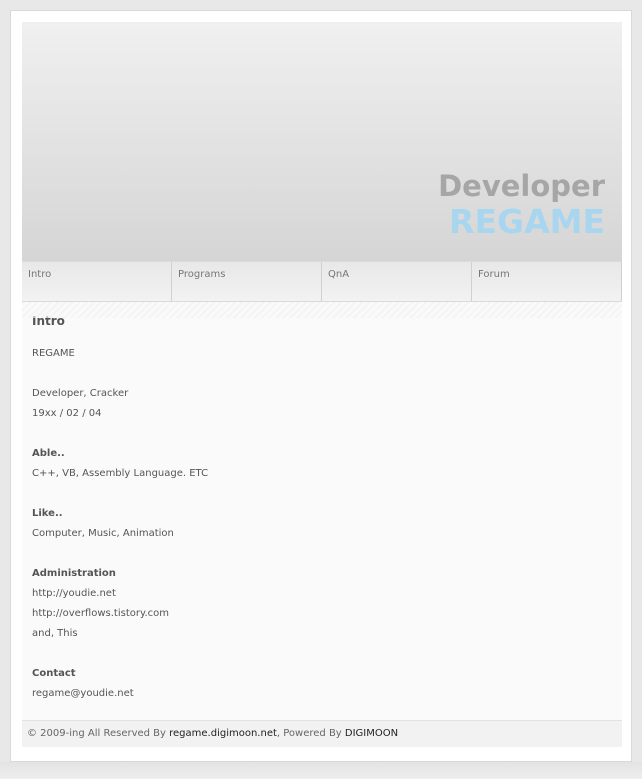 Image resolution: width=642 pixels, height=779 pixels. What do you see at coordinates (53, 353) in the screenshot?
I see `profile-name: REGAME` at bounding box center [53, 353].